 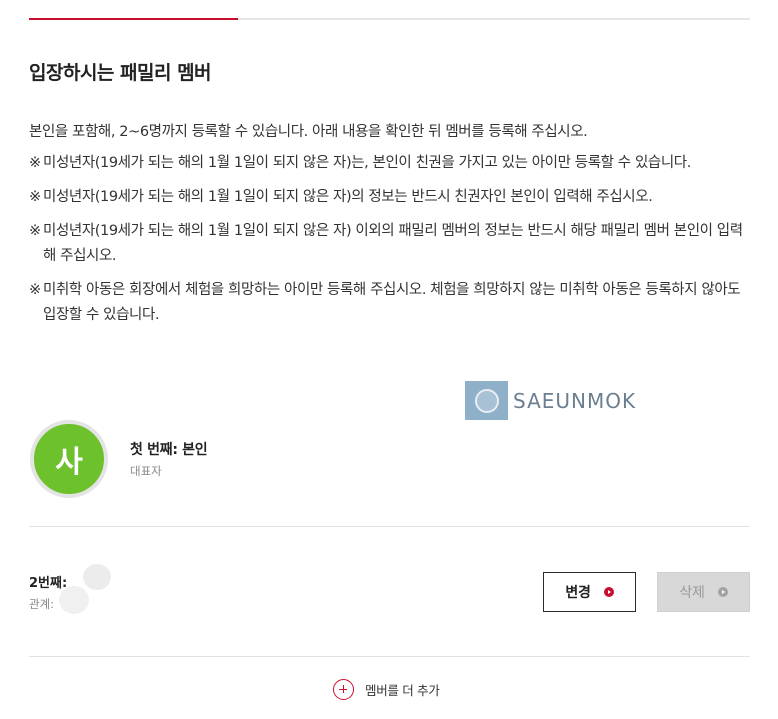 What do you see at coordinates (389, 19) in the screenshot?
I see `progress-tab-line` at bounding box center [389, 19].